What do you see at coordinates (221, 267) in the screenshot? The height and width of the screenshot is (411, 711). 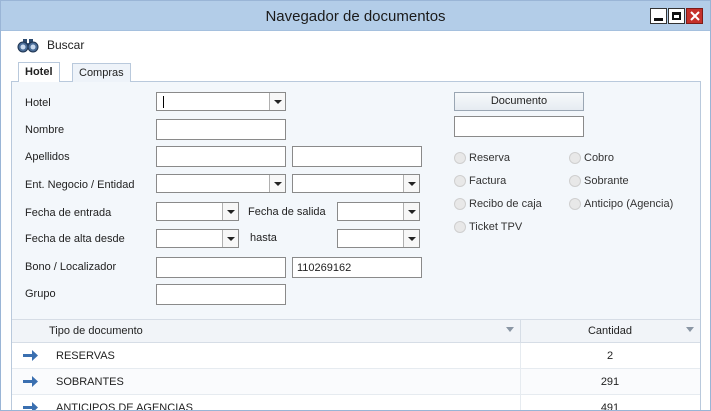 I see `bono-input` at bounding box center [221, 267].